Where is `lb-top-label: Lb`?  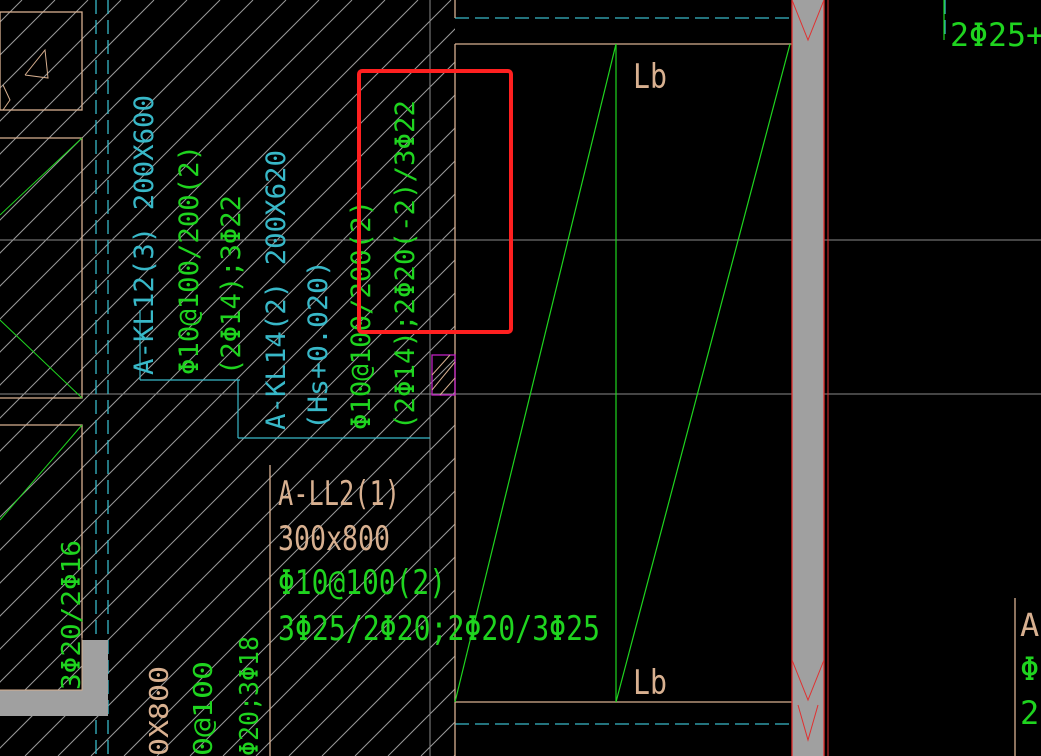 lb-top-label: Lb is located at coordinates (650, 77).